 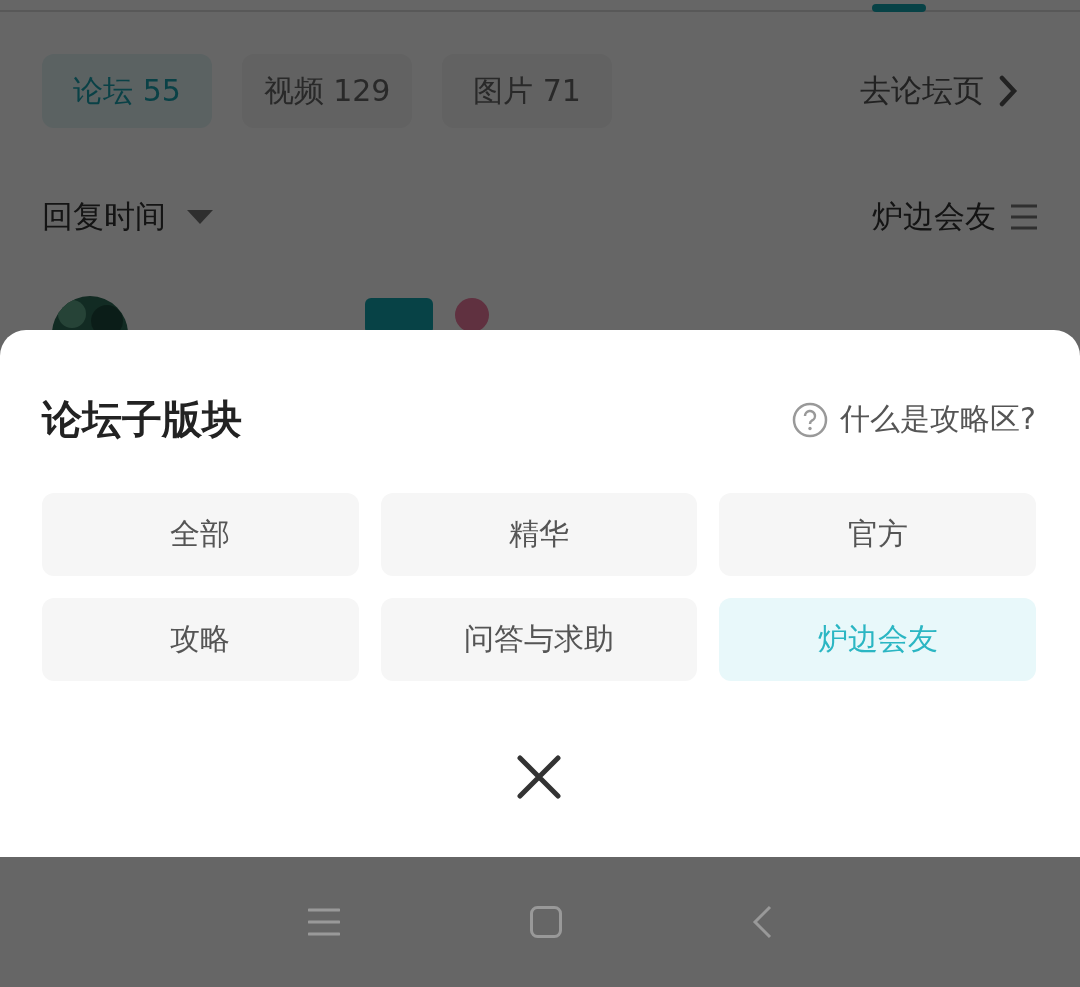 I want to click on section-option: 问答与求助, so click(x=539, y=639).